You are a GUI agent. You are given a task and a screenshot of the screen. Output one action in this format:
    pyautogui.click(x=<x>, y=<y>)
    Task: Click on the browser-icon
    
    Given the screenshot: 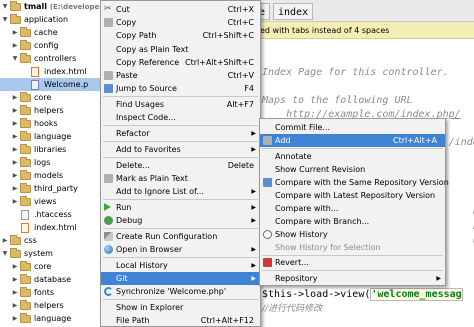 What is the action you would take?
    pyautogui.click(x=108, y=249)
    